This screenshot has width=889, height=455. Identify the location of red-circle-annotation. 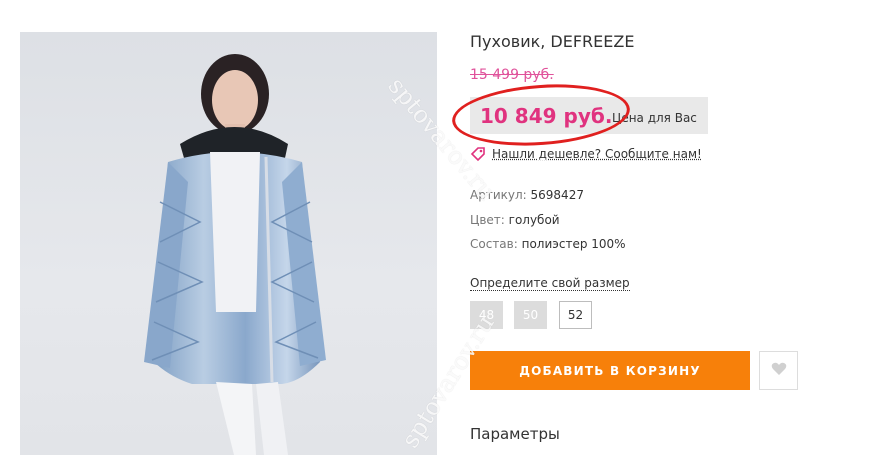
(541, 115).